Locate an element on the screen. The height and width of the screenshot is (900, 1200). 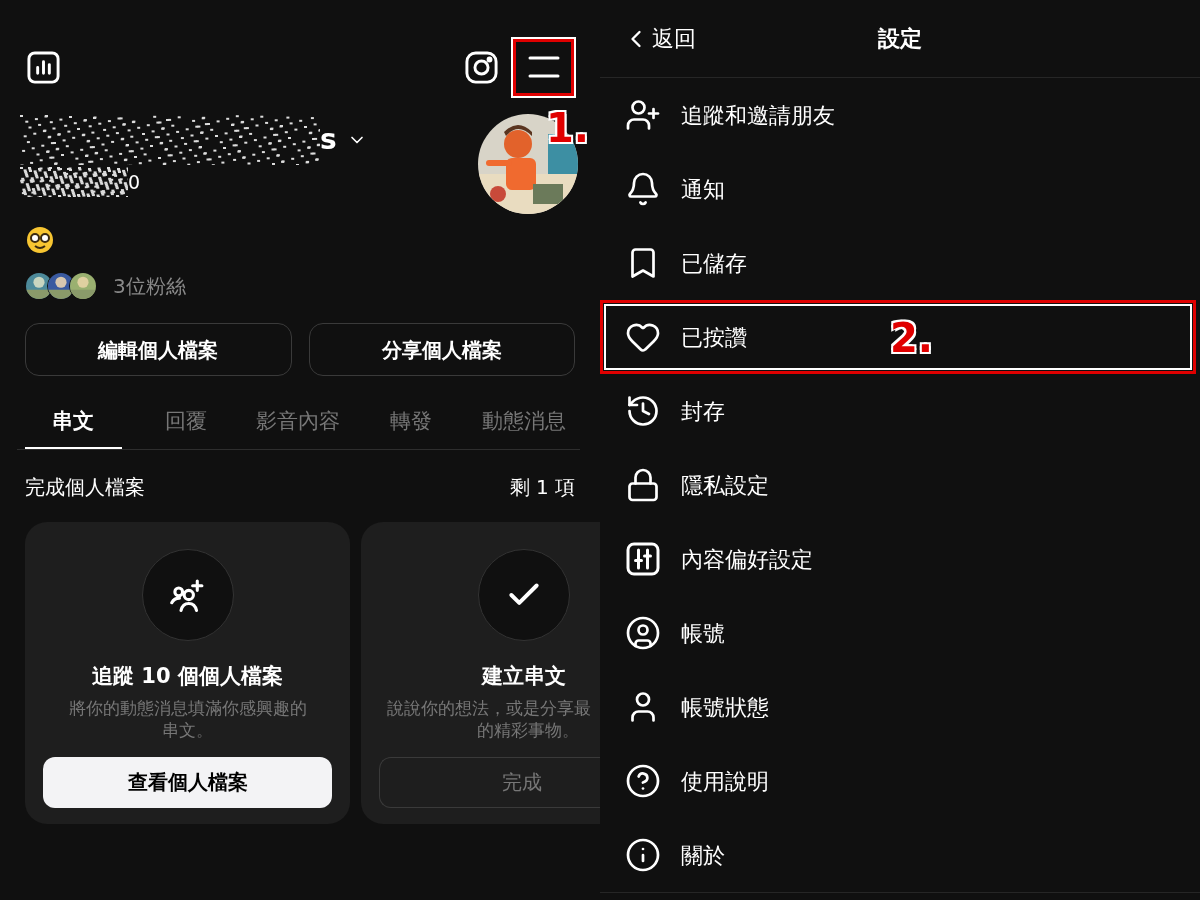
info-icon is located at coordinates (643, 855).